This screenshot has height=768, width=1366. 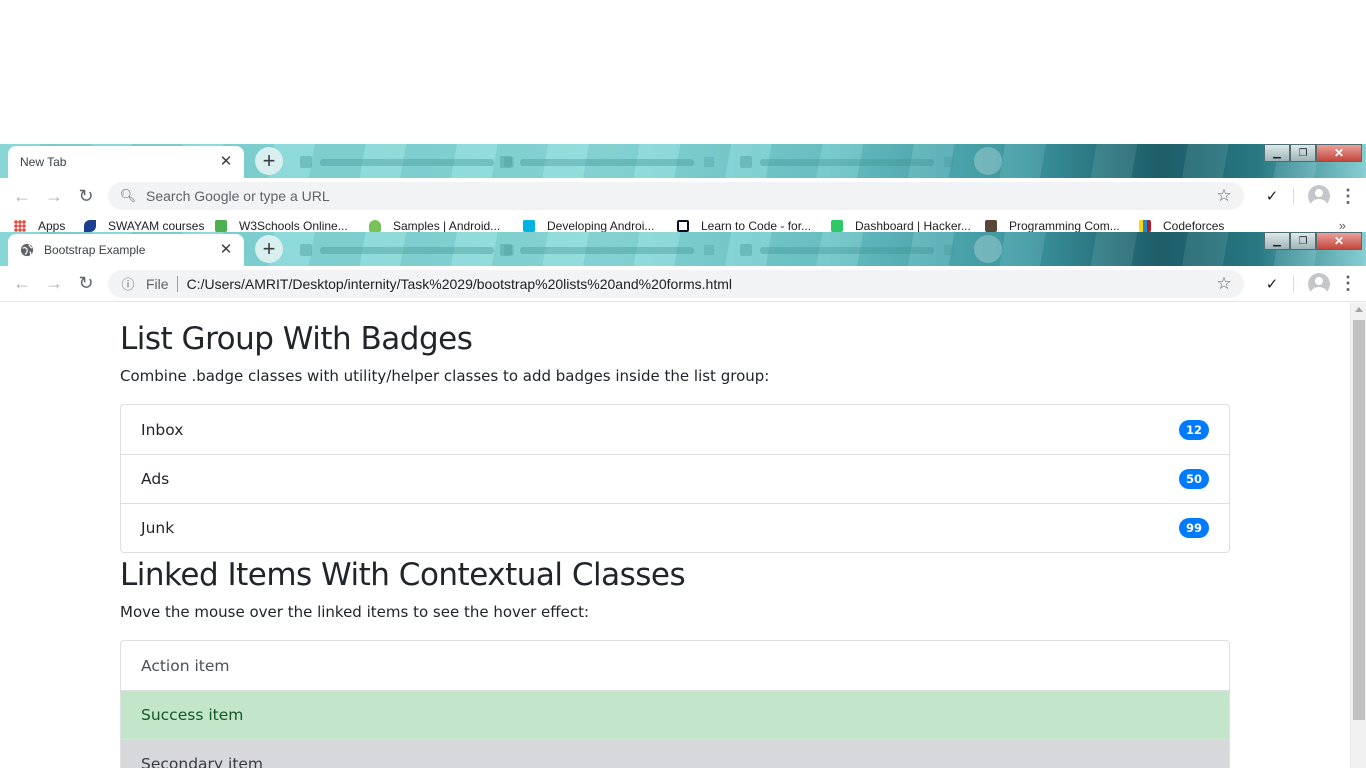 I want to click on count-badge: 99, so click(x=1193, y=528).